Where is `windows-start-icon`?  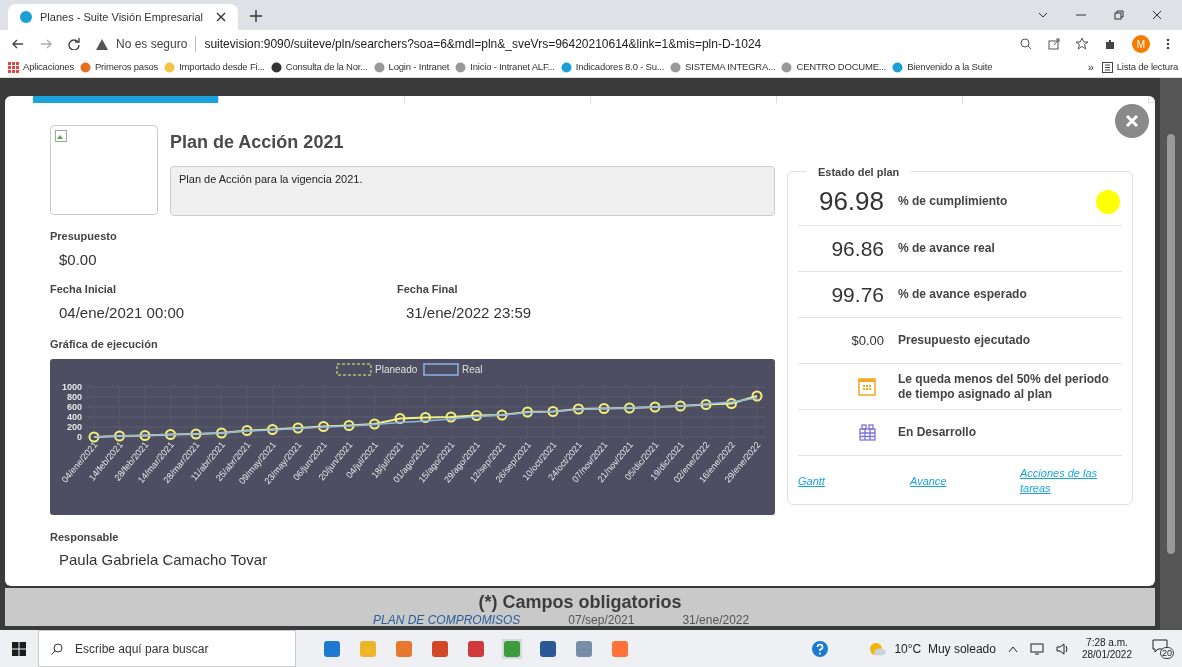
windows-start-icon is located at coordinates (19, 648).